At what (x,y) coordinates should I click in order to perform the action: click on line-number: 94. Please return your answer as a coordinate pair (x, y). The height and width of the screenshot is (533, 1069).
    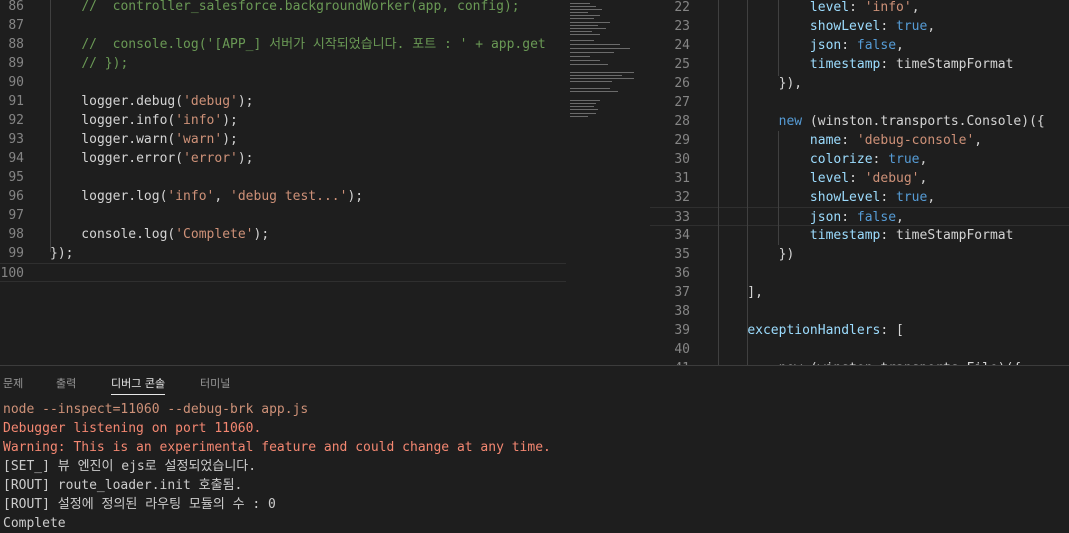
    Looking at the image, I should click on (16, 158).